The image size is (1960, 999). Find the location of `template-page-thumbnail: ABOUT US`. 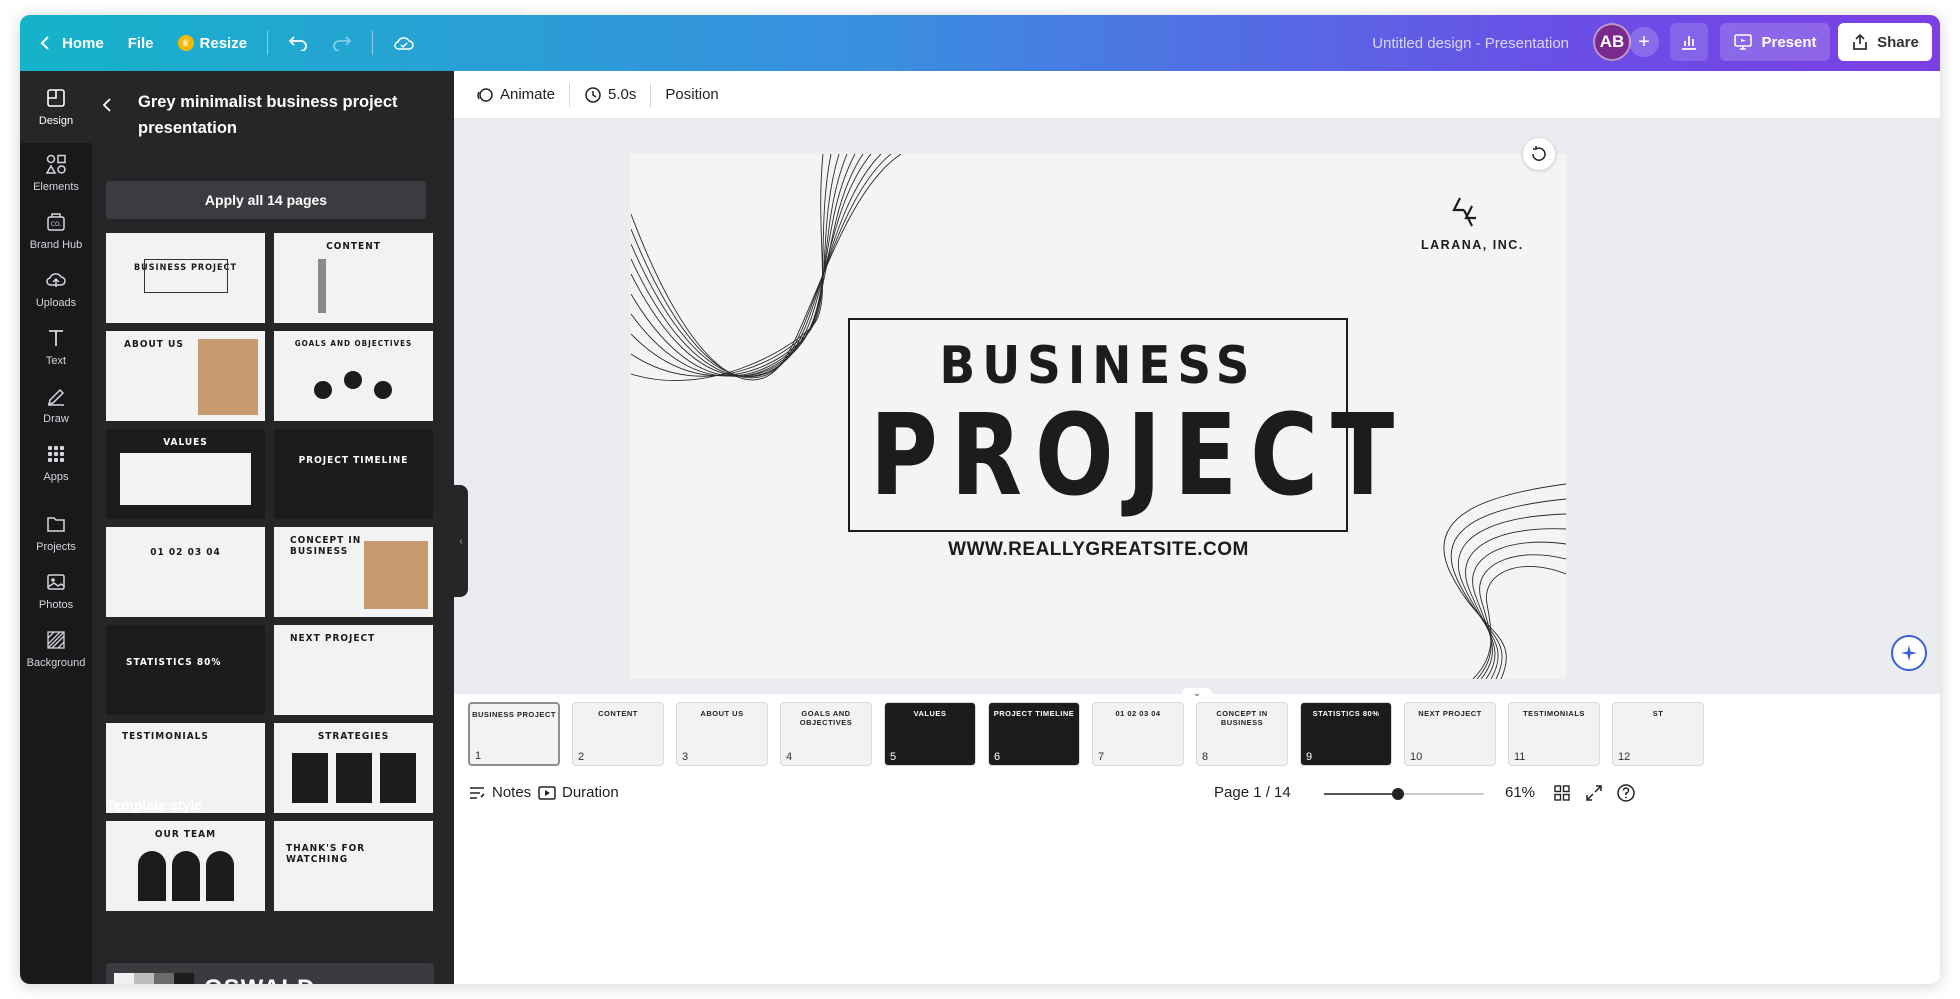

template-page-thumbnail: ABOUT US is located at coordinates (185, 376).